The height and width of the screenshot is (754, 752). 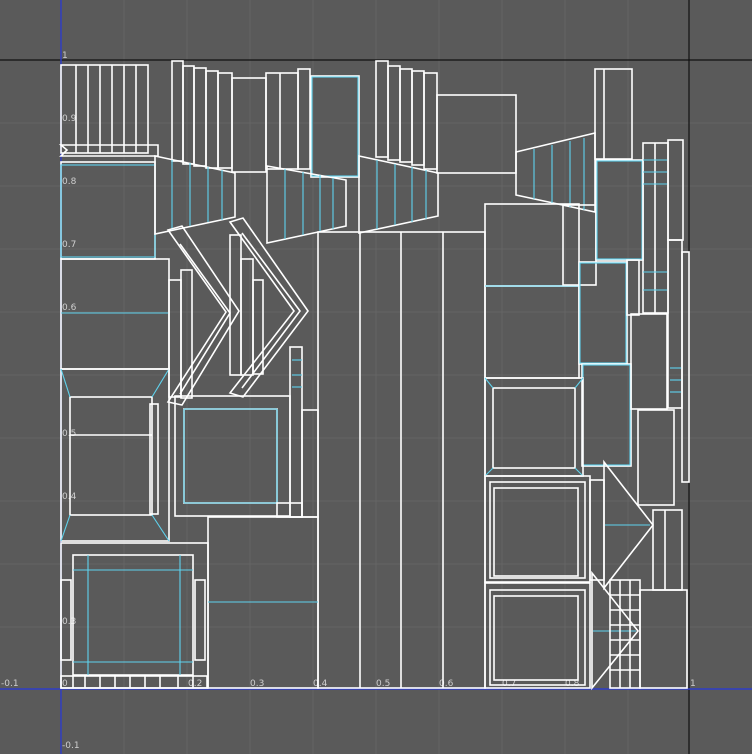 I want to click on u-label: -0.1, so click(x=10, y=684).